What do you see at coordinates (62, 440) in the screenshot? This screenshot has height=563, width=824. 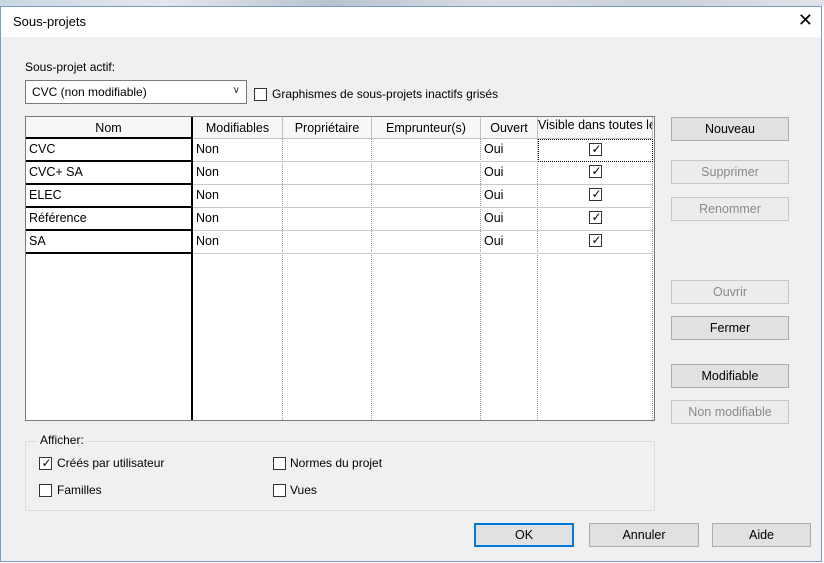 I see `show-group-legend: Afficher:` at bounding box center [62, 440].